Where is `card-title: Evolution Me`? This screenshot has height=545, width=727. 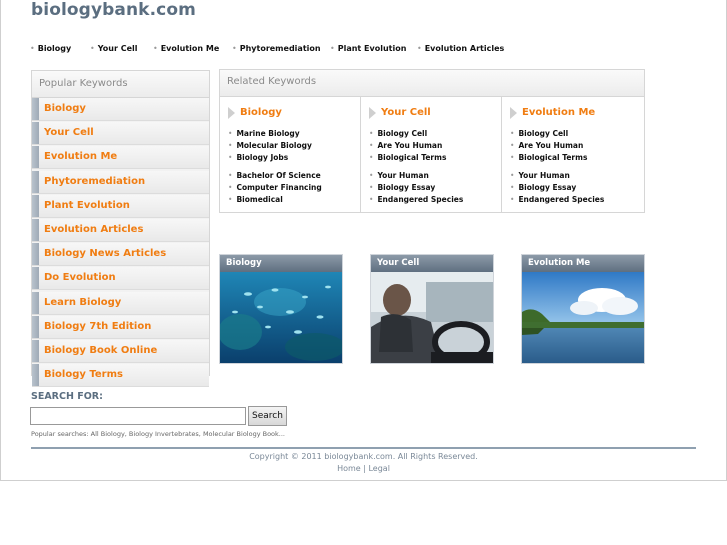 card-title: Evolution Me is located at coordinates (583, 263).